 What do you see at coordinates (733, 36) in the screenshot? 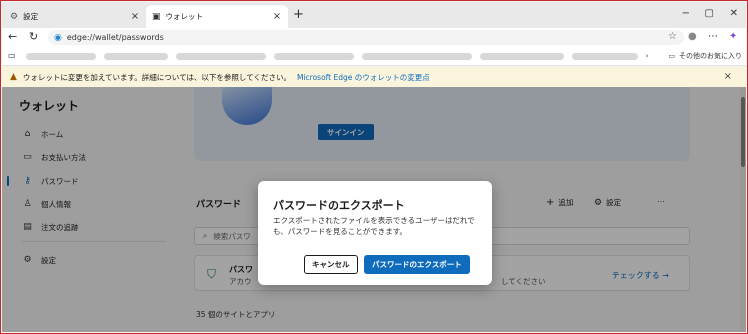
I see `copilot-icon: ✦` at bounding box center [733, 36].